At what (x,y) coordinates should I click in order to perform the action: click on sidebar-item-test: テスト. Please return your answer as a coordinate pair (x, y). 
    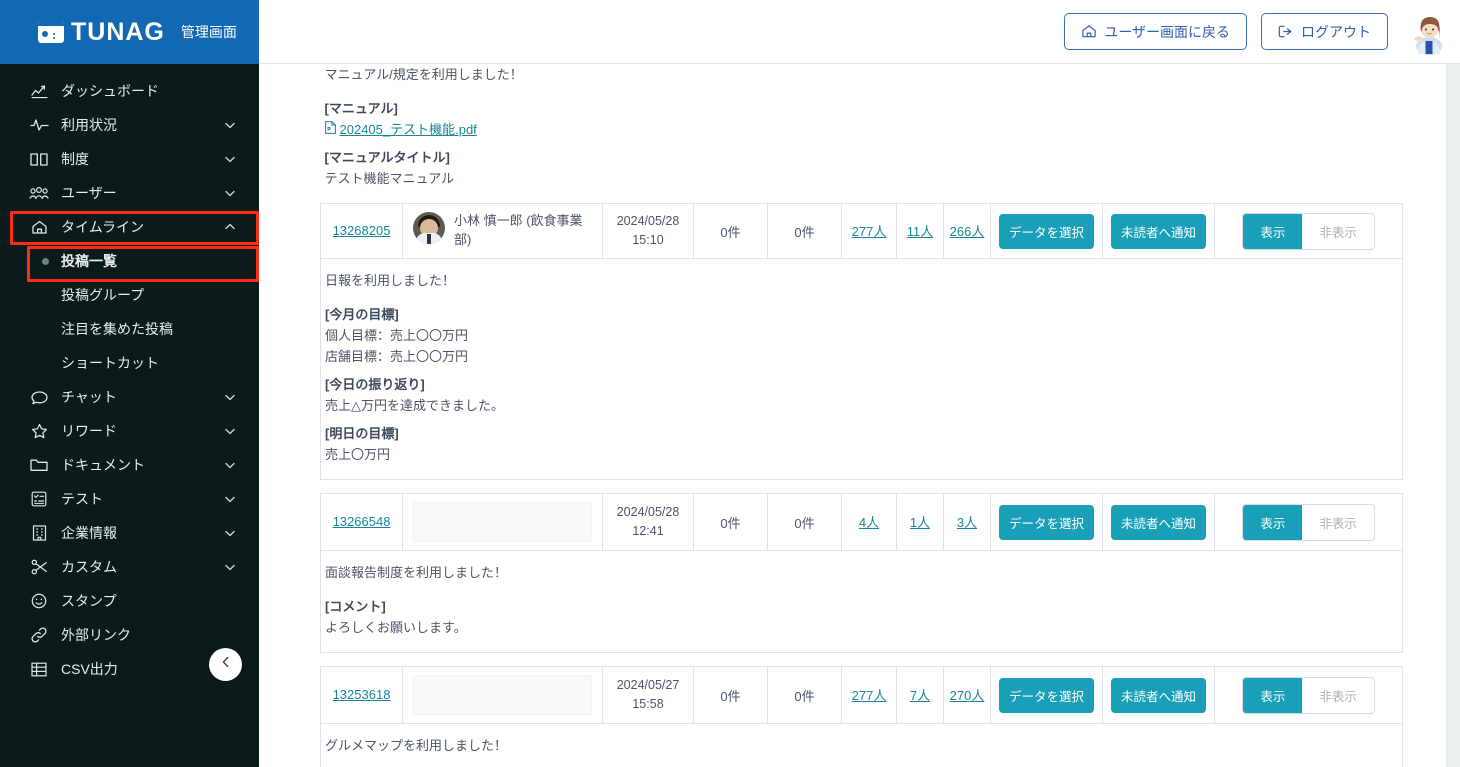
    Looking at the image, I should click on (129, 499).